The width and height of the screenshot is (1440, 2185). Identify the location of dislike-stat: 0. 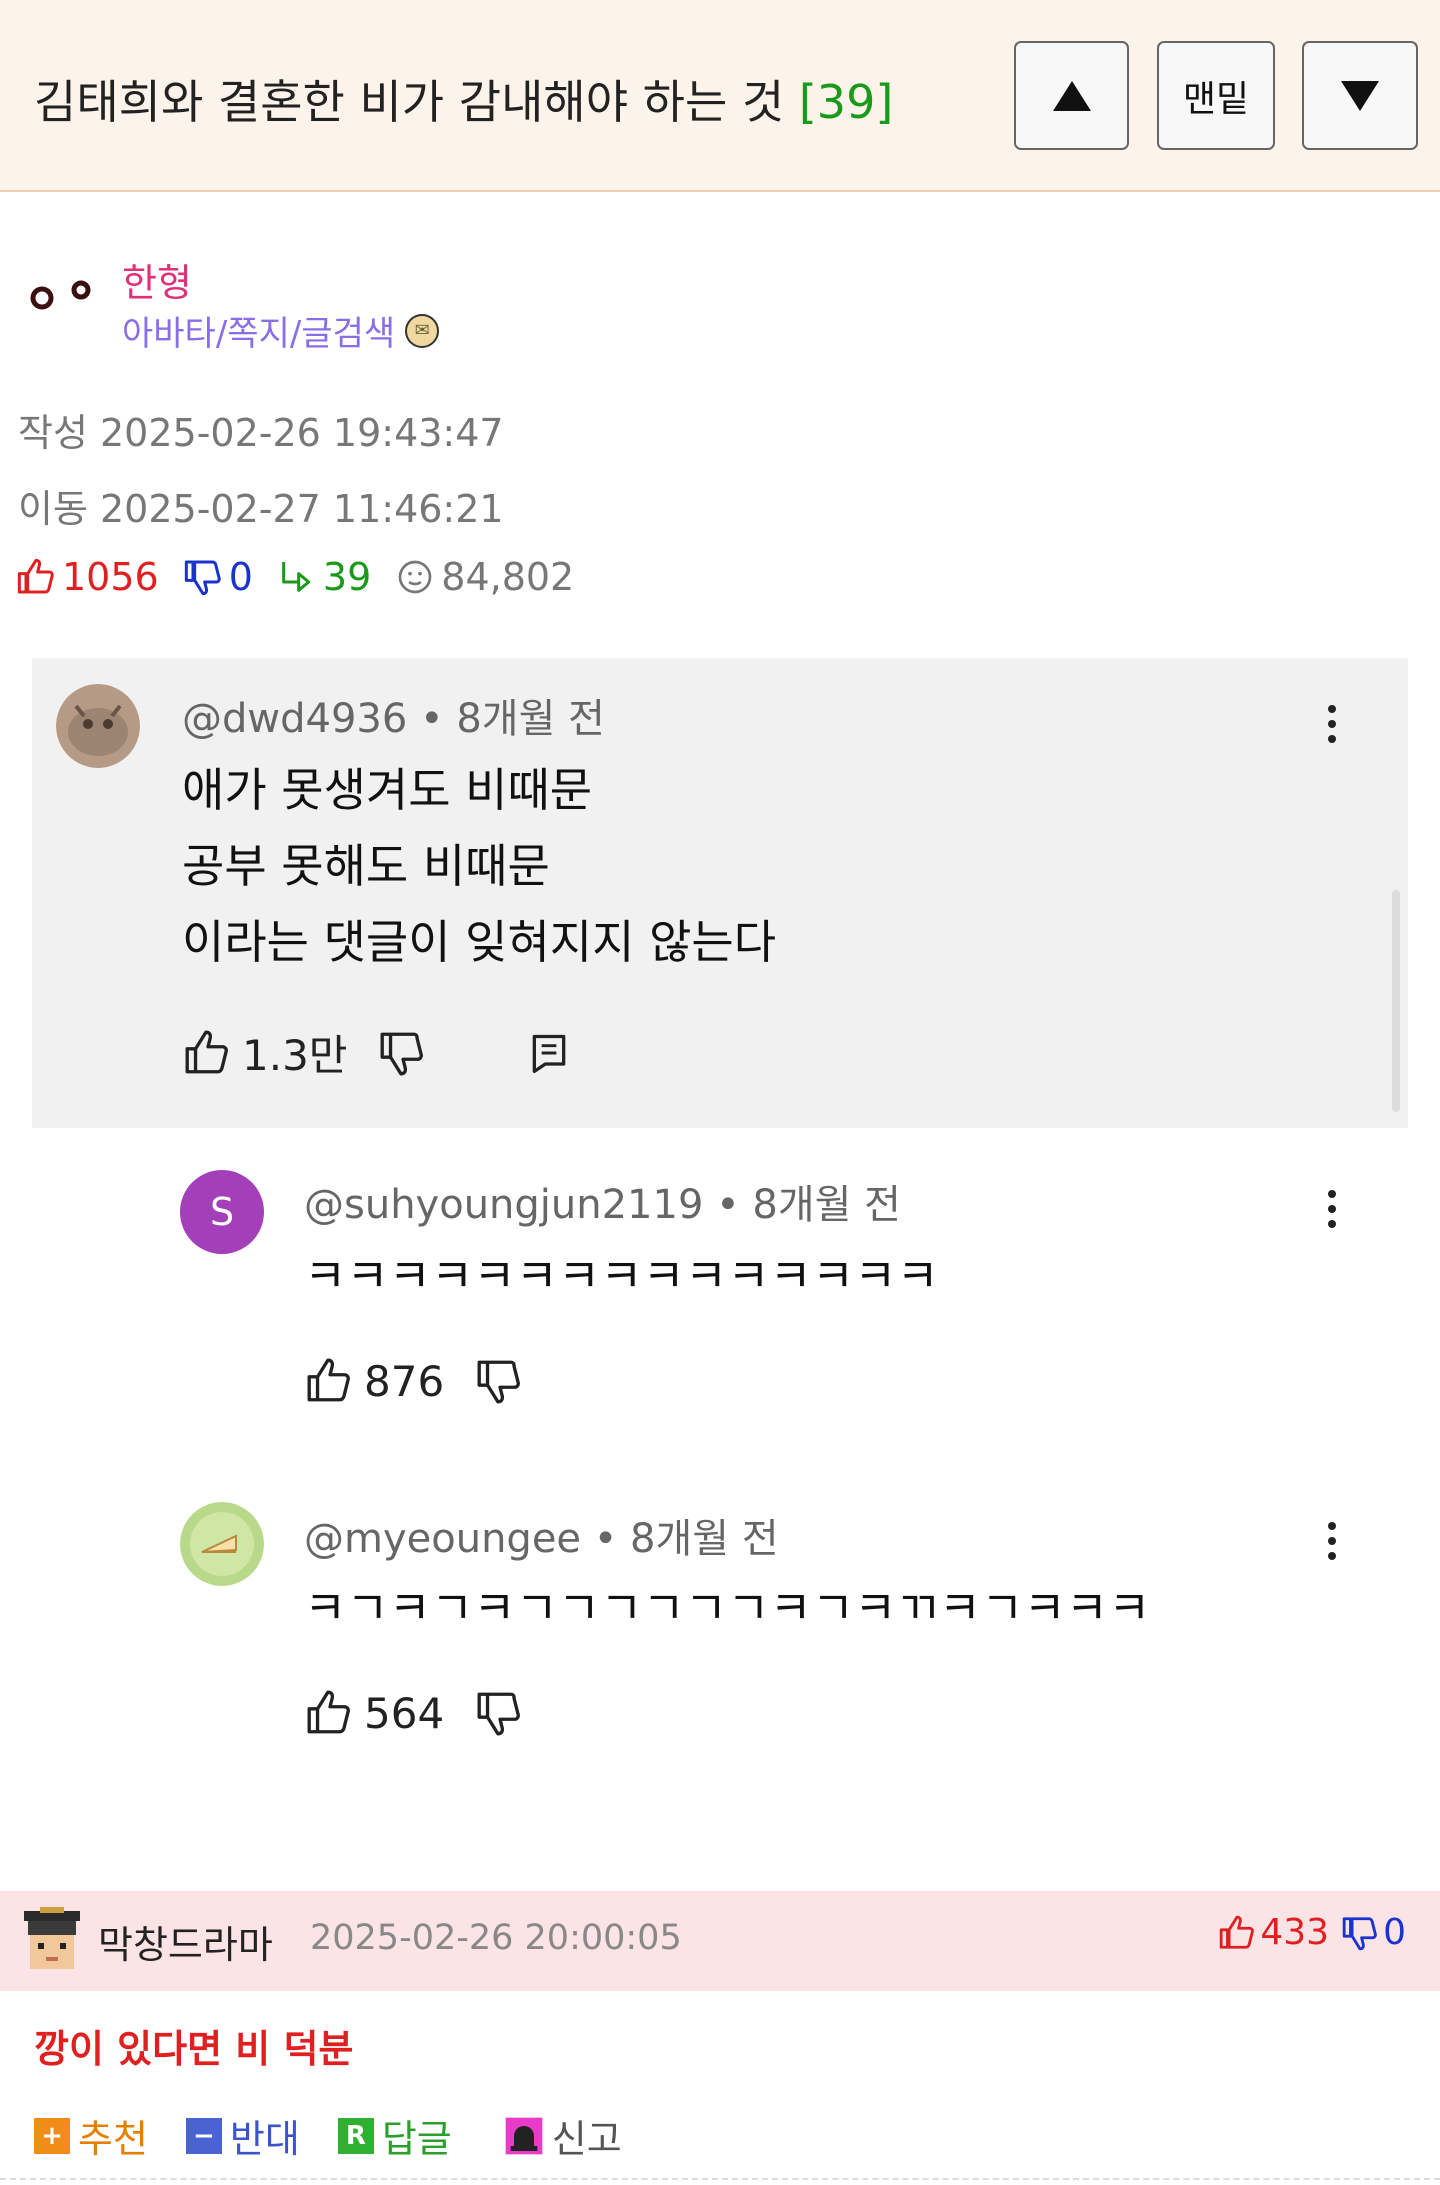
(218, 577).